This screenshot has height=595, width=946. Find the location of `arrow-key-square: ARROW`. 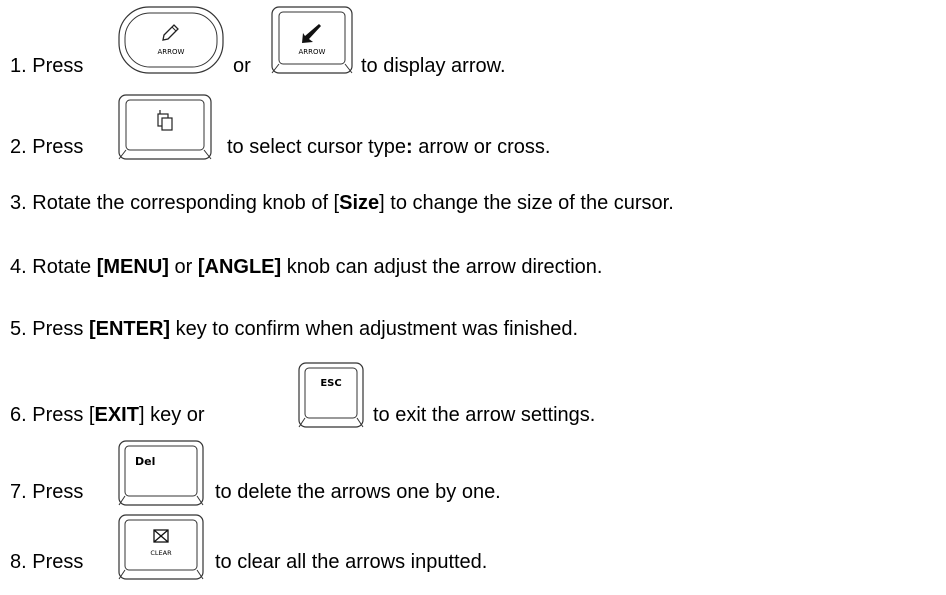

arrow-key-square: ARROW is located at coordinates (312, 40).